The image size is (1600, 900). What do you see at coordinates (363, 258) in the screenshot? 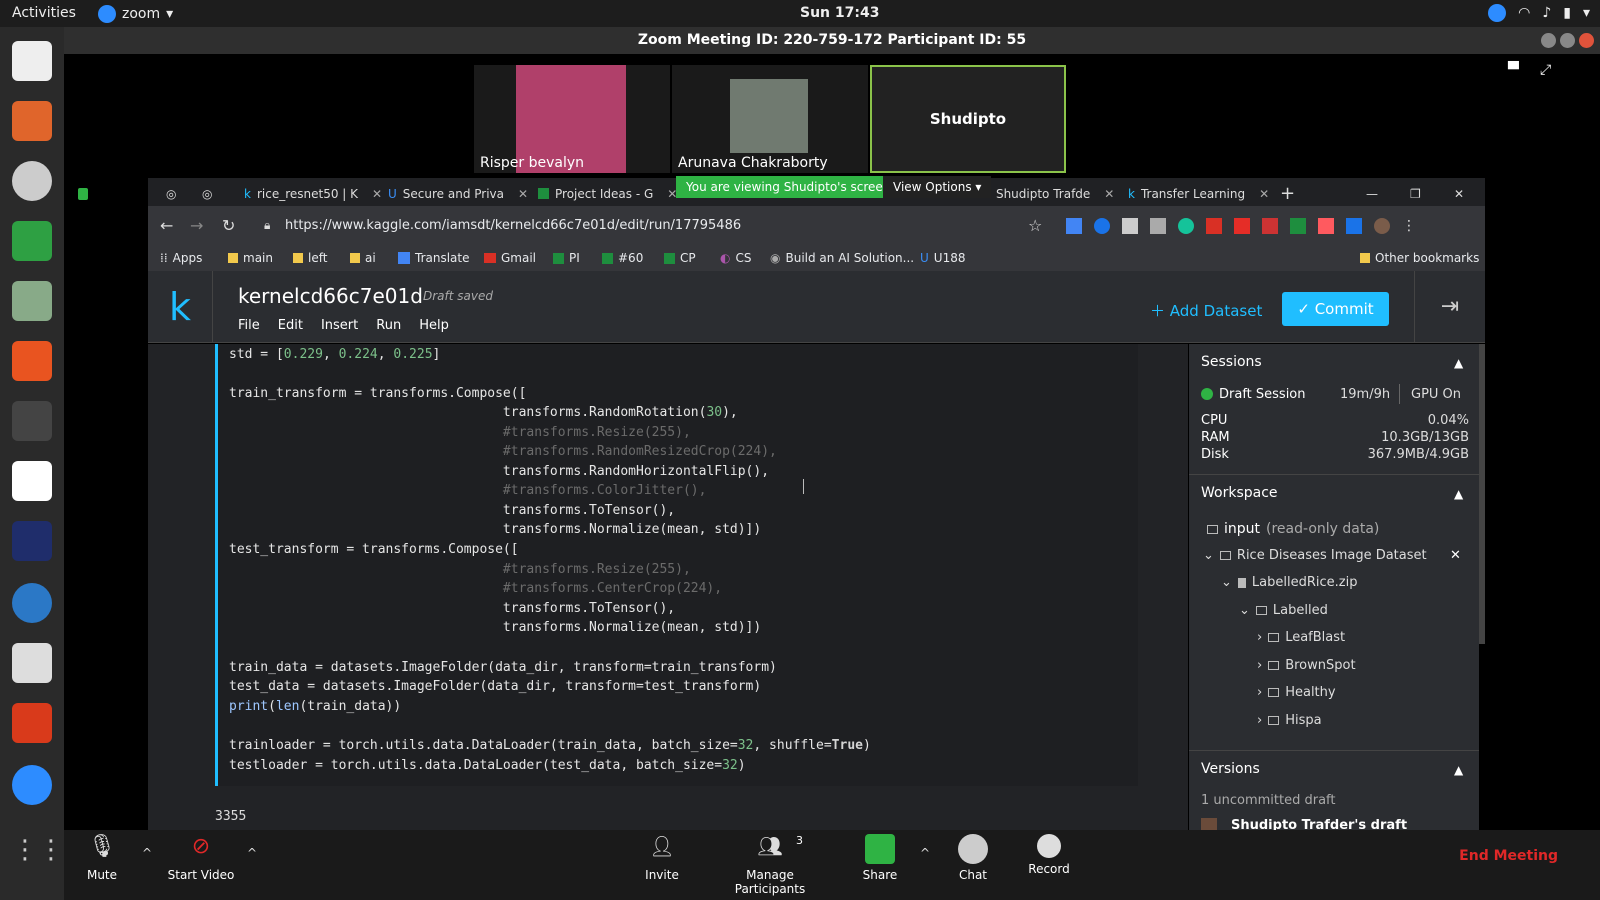
I see `bookmark-ai: ai` at bounding box center [363, 258].